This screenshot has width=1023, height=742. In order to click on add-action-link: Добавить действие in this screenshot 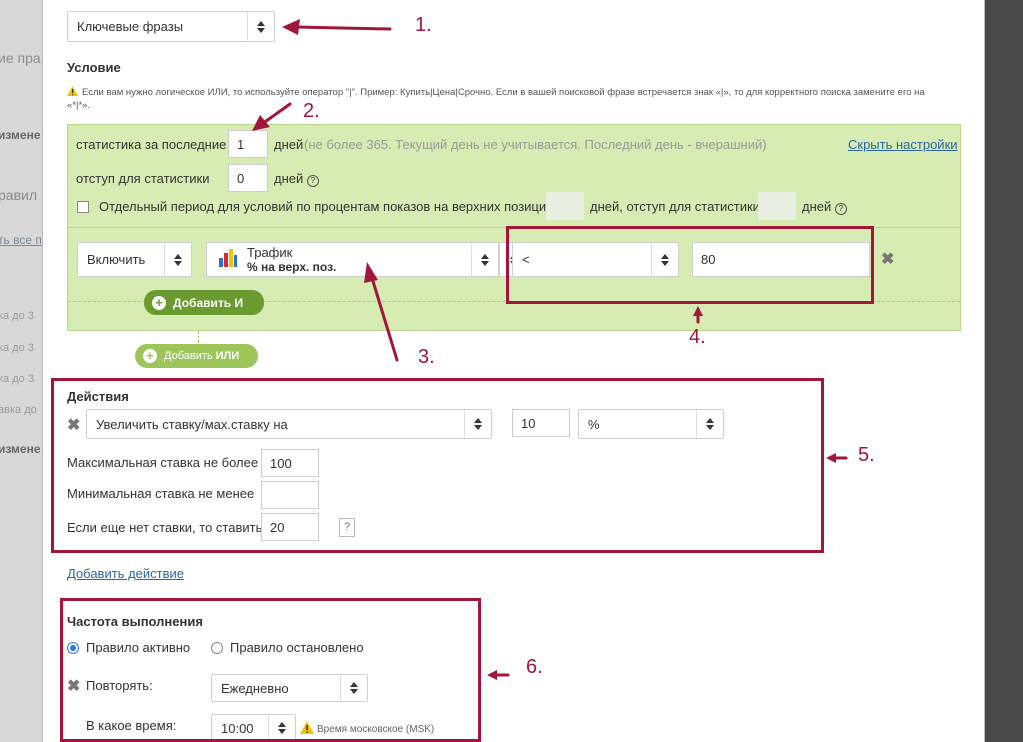, I will do `click(125, 573)`.